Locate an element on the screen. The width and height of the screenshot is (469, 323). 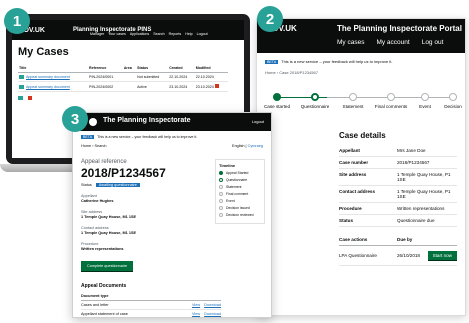
welsh-link: Cymraeg is located at coordinates (255, 146).